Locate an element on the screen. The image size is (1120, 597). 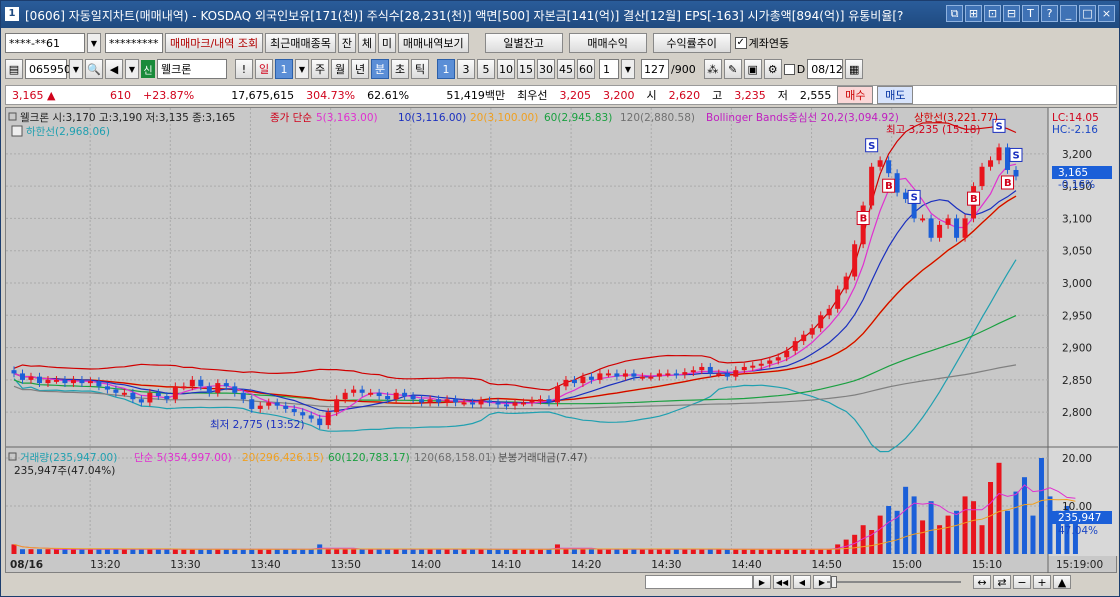
trade-profit-button: 매매수익 is located at coordinates (607, 43).